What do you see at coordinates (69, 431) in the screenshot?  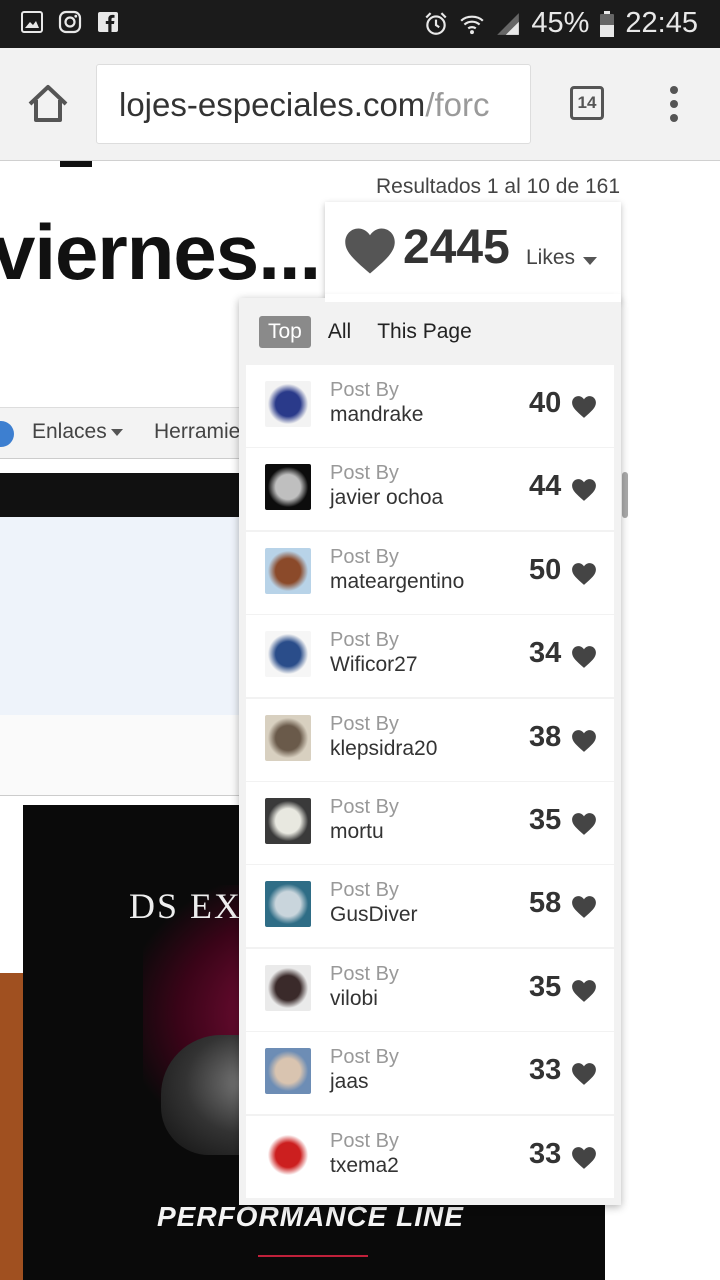 I see `nav-enlaces-label: Enlaces` at bounding box center [69, 431].